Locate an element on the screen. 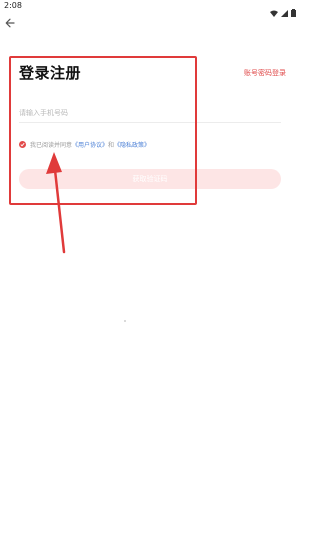 The height and width of the screenshot is (543, 320). agreement-checkbox is located at coordinates (22, 144).